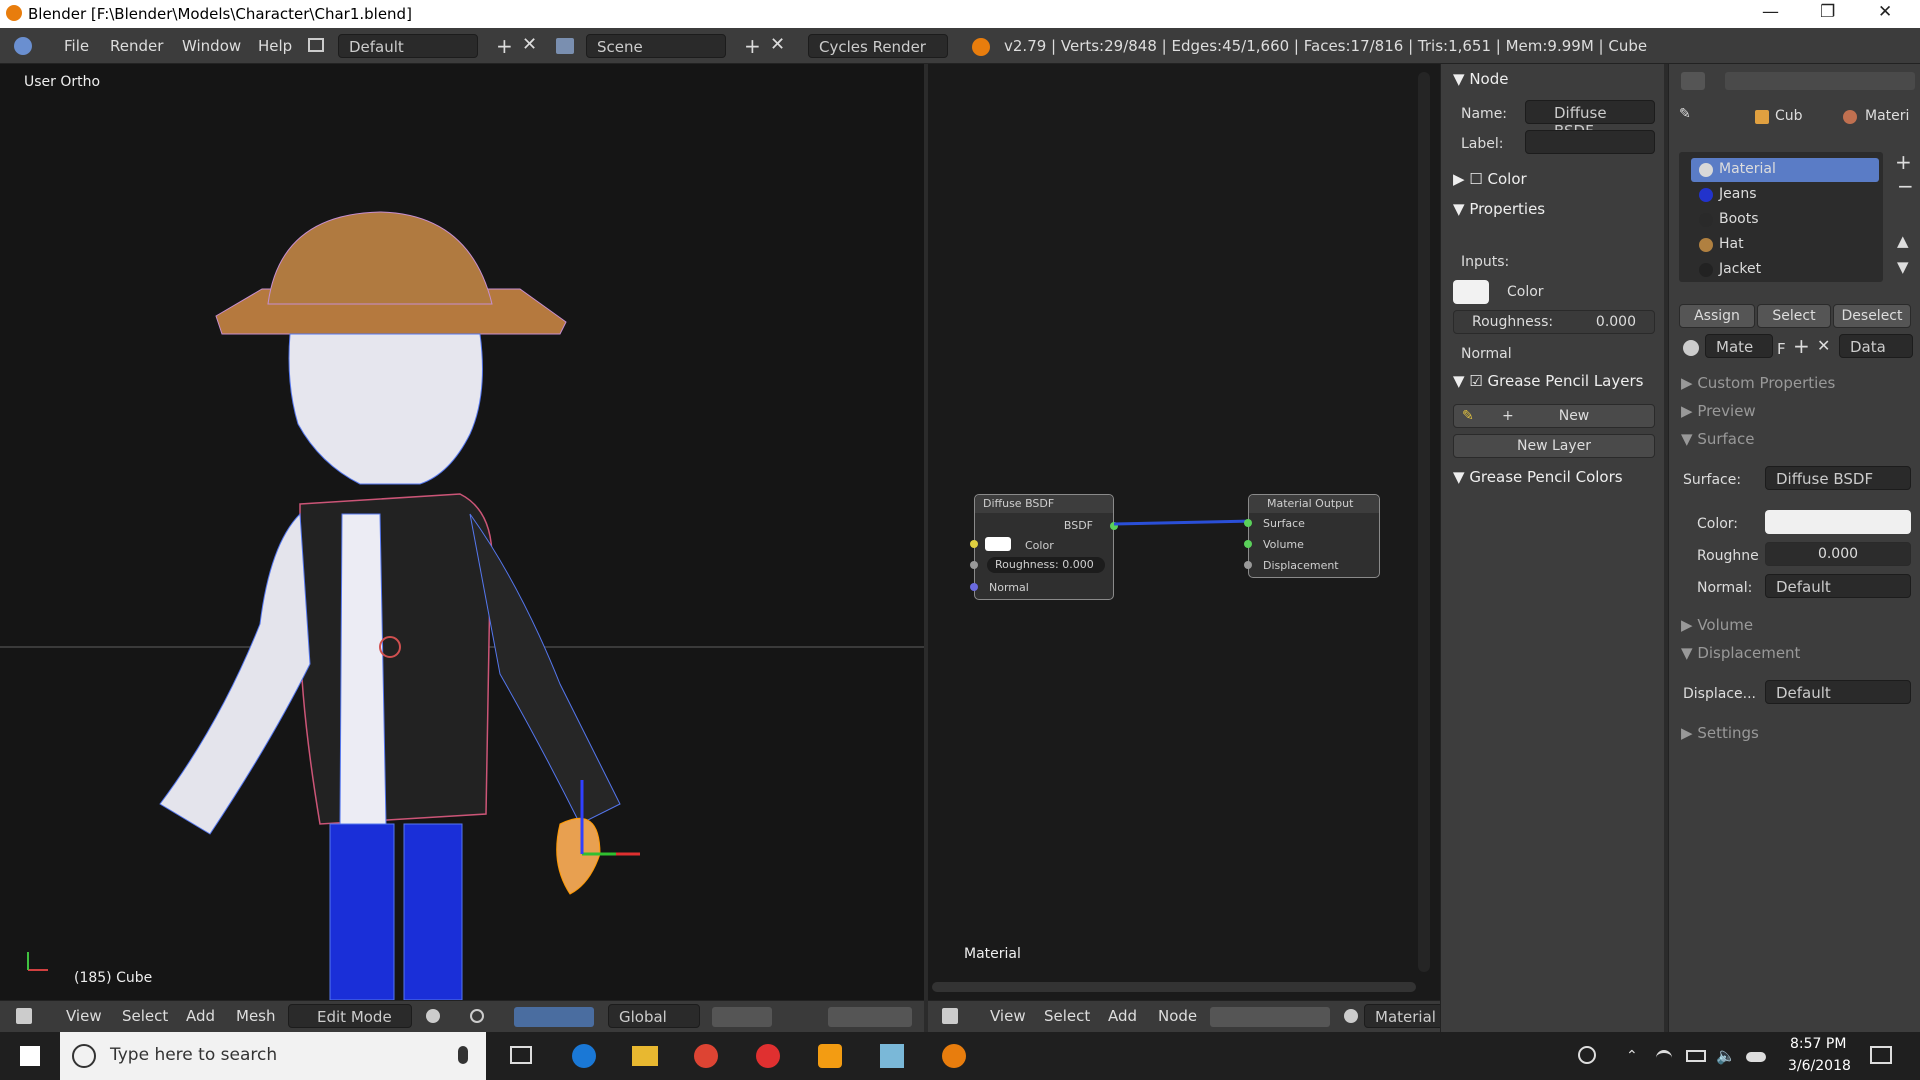  Describe the element at coordinates (656, 46) in the screenshot. I see `scene-field: Scene` at that location.